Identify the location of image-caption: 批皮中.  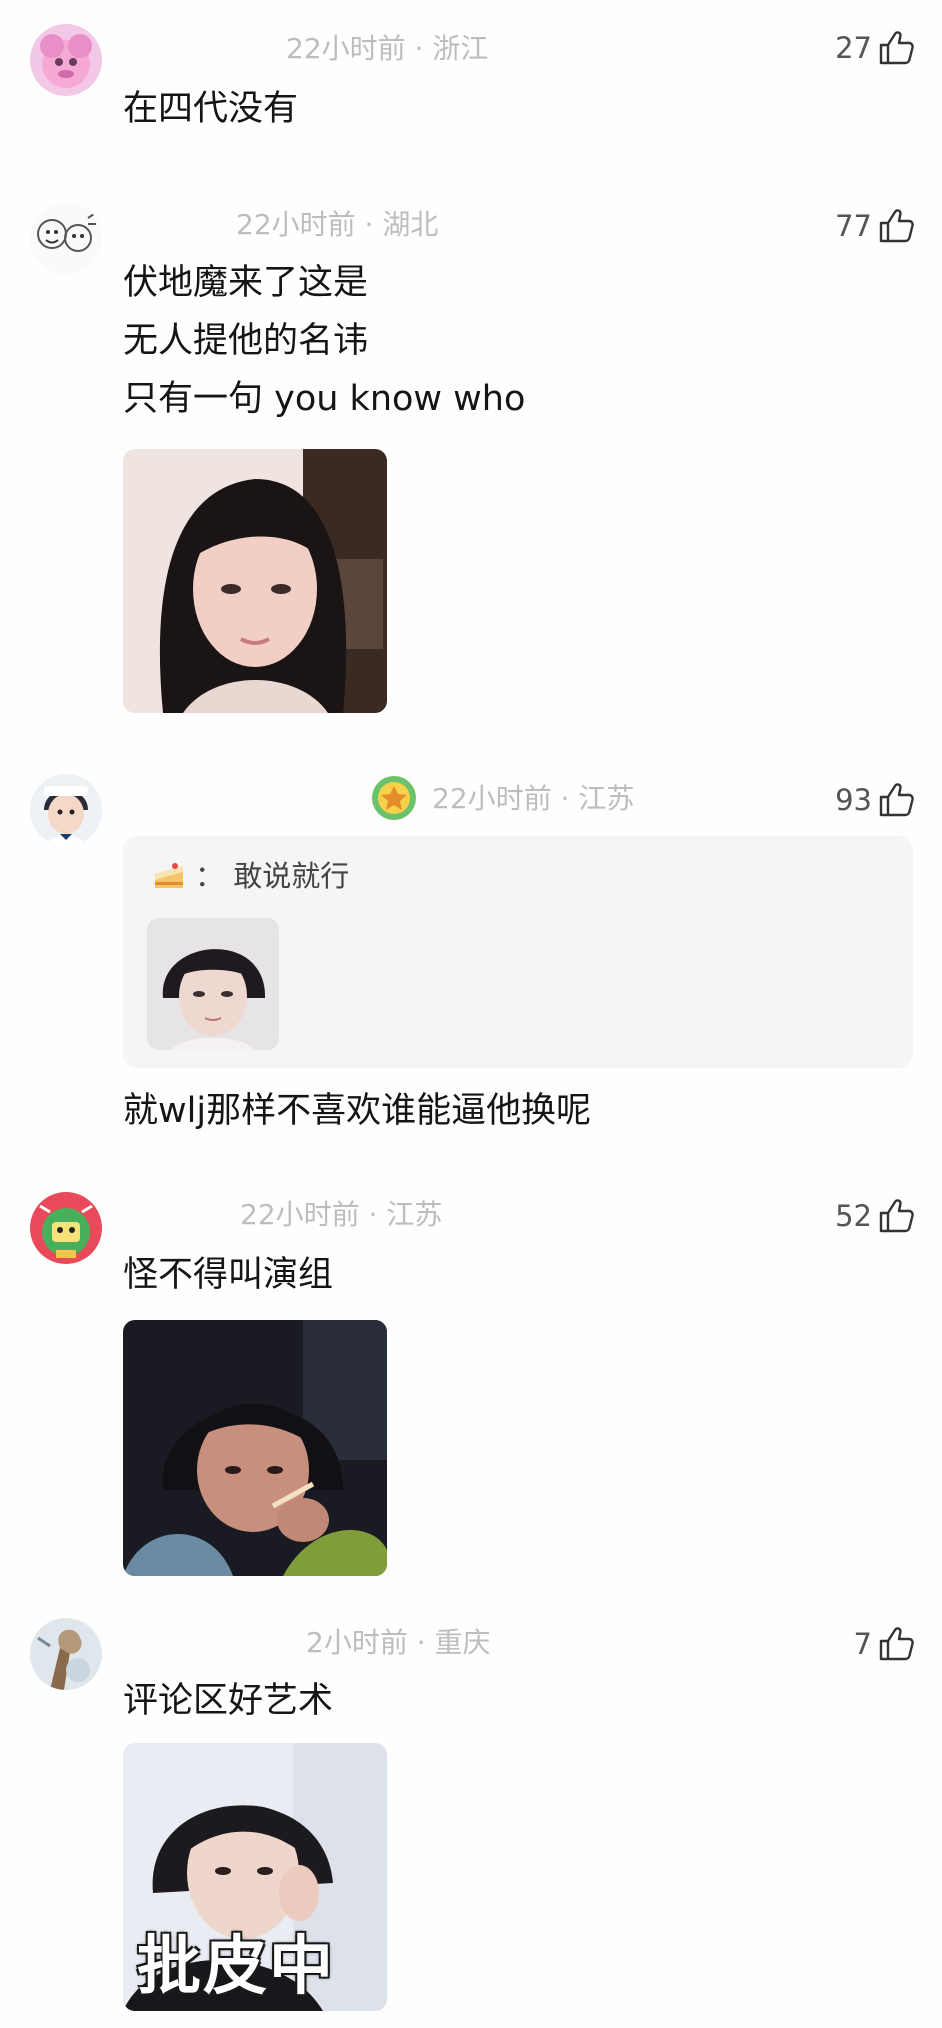
(236, 1967).